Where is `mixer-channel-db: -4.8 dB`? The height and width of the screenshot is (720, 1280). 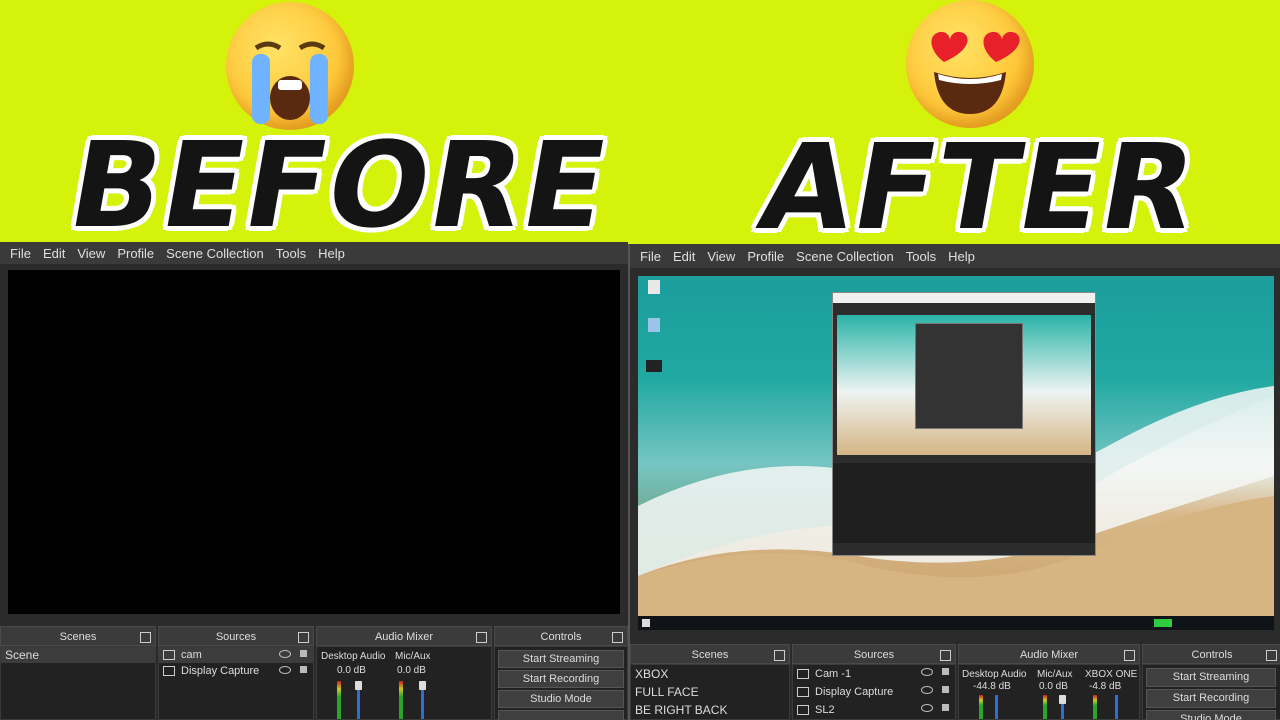
mixer-channel-db: -4.8 dB is located at coordinates (1105, 686).